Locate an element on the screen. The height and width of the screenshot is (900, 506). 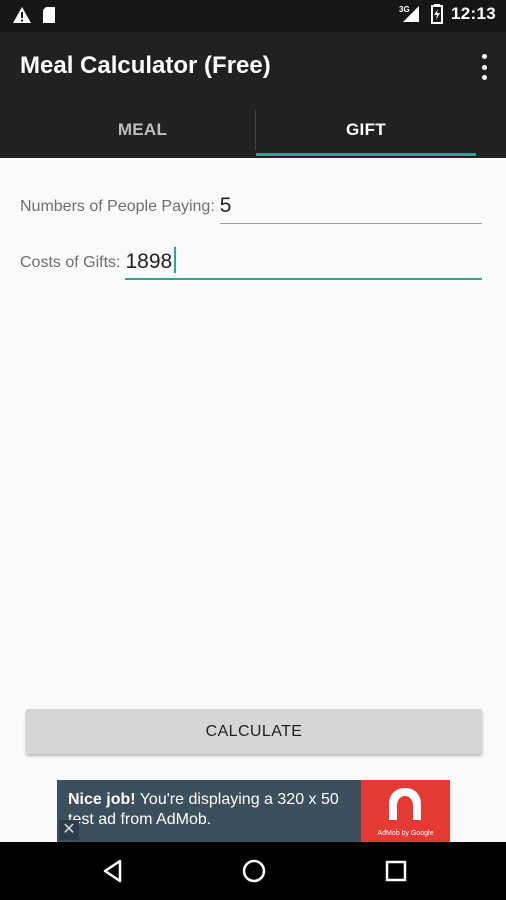
more-vert-icon is located at coordinates (484, 67).